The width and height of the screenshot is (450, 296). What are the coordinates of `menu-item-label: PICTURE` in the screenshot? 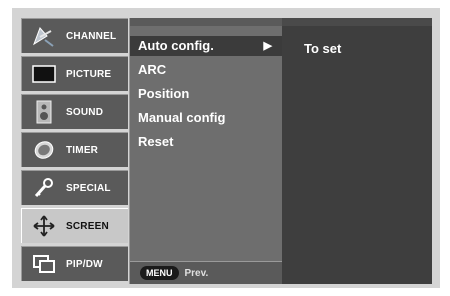 It's located at (89, 74).